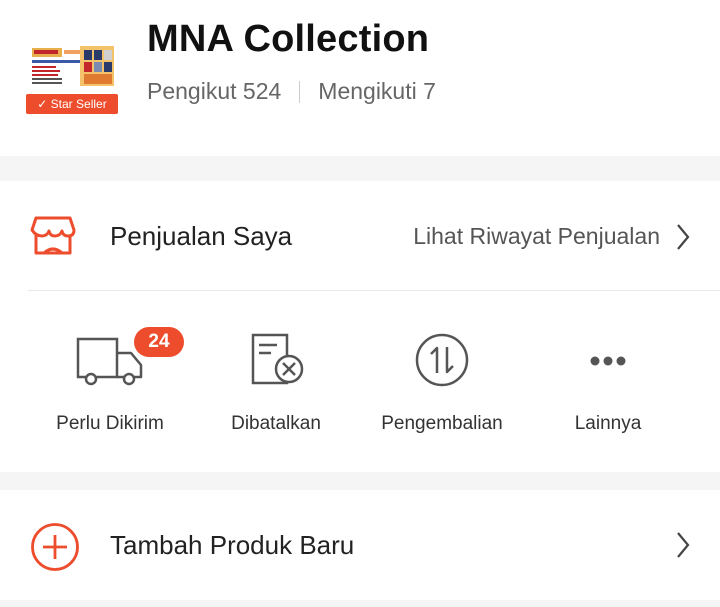 This screenshot has height=607, width=720. What do you see at coordinates (291, 91) in the screenshot?
I see `follow-stats: Pengikut 524 Mengikuti 7` at bounding box center [291, 91].